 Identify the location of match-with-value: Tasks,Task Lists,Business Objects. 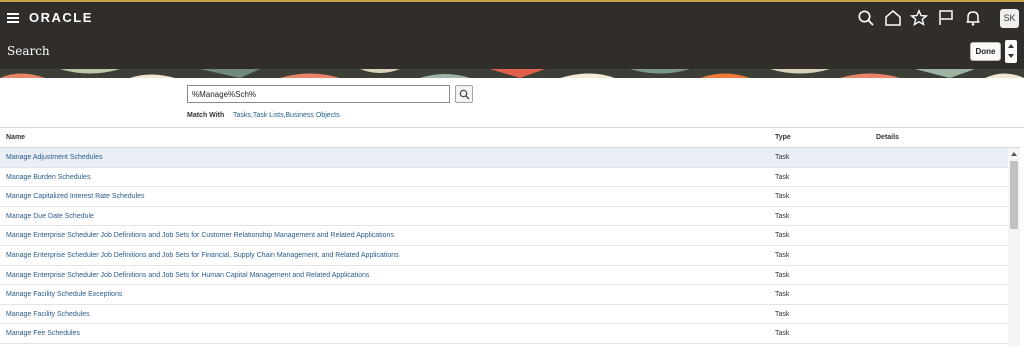
(286, 115).